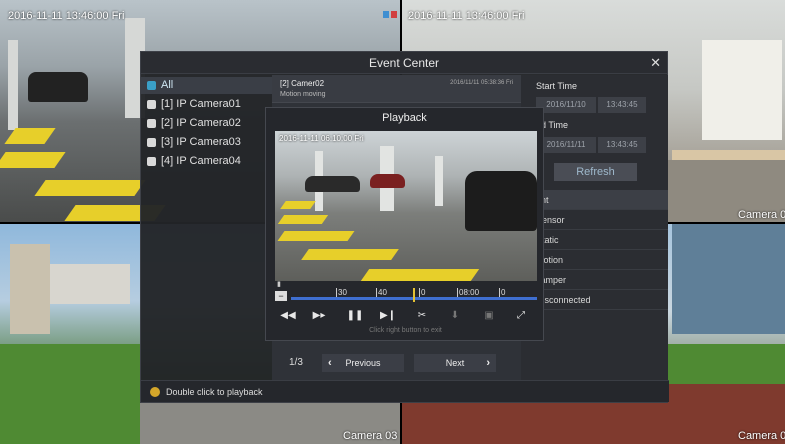 The height and width of the screenshot is (444, 785). I want to click on playback-controls: ◀◀ ▶▸ ❚❚ ▶❙ ✂ ⬇ ▣ ⤢, so click(406, 316).